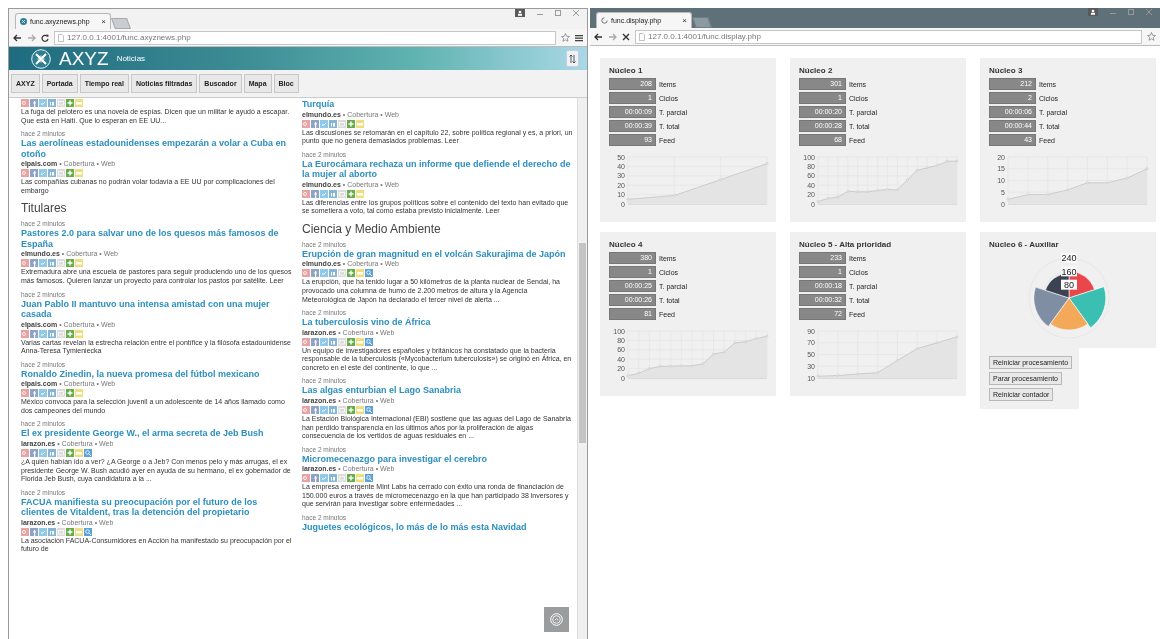 This screenshot has width=1160, height=639. I want to click on url-text: 127.0.0.1:4001/func.display.php, so click(704, 36).